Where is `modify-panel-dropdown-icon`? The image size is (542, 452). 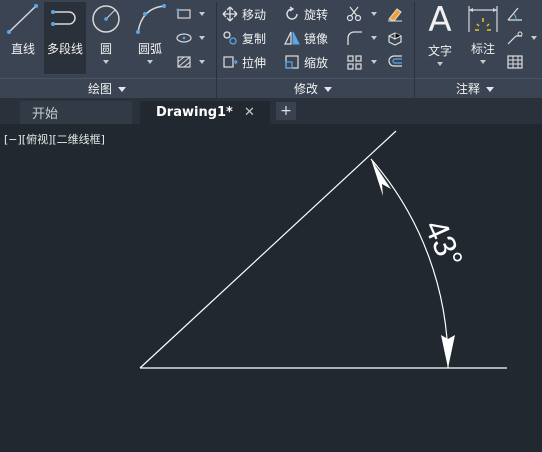 modify-panel-dropdown-icon is located at coordinates (328, 89).